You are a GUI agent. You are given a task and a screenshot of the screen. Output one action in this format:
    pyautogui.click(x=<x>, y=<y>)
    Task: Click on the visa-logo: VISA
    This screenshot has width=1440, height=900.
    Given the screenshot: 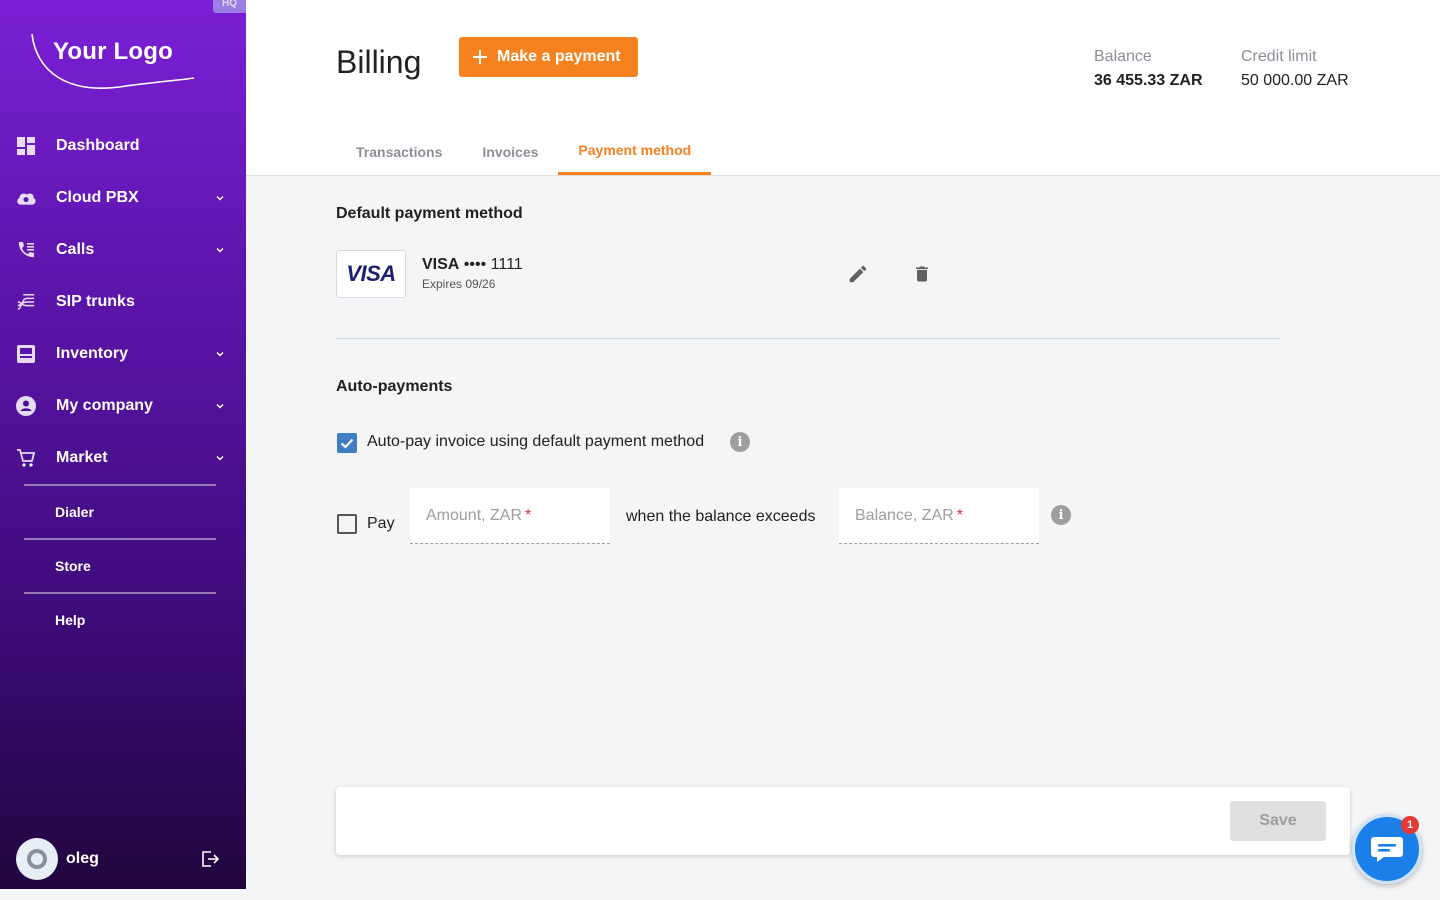 What is the action you would take?
    pyautogui.click(x=371, y=274)
    